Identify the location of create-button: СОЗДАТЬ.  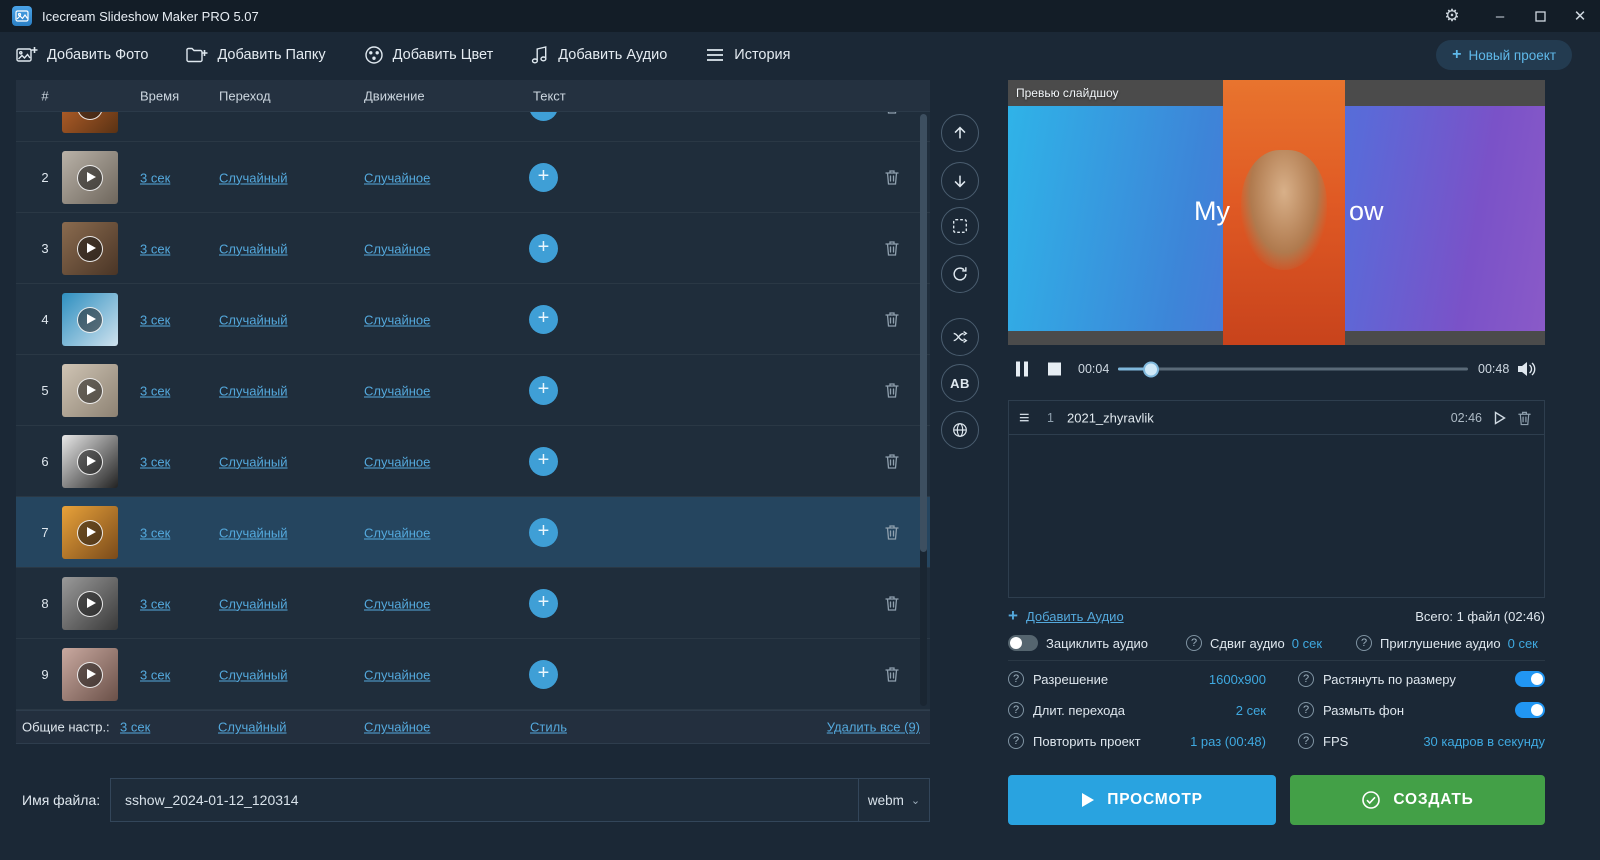
(1417, 800).